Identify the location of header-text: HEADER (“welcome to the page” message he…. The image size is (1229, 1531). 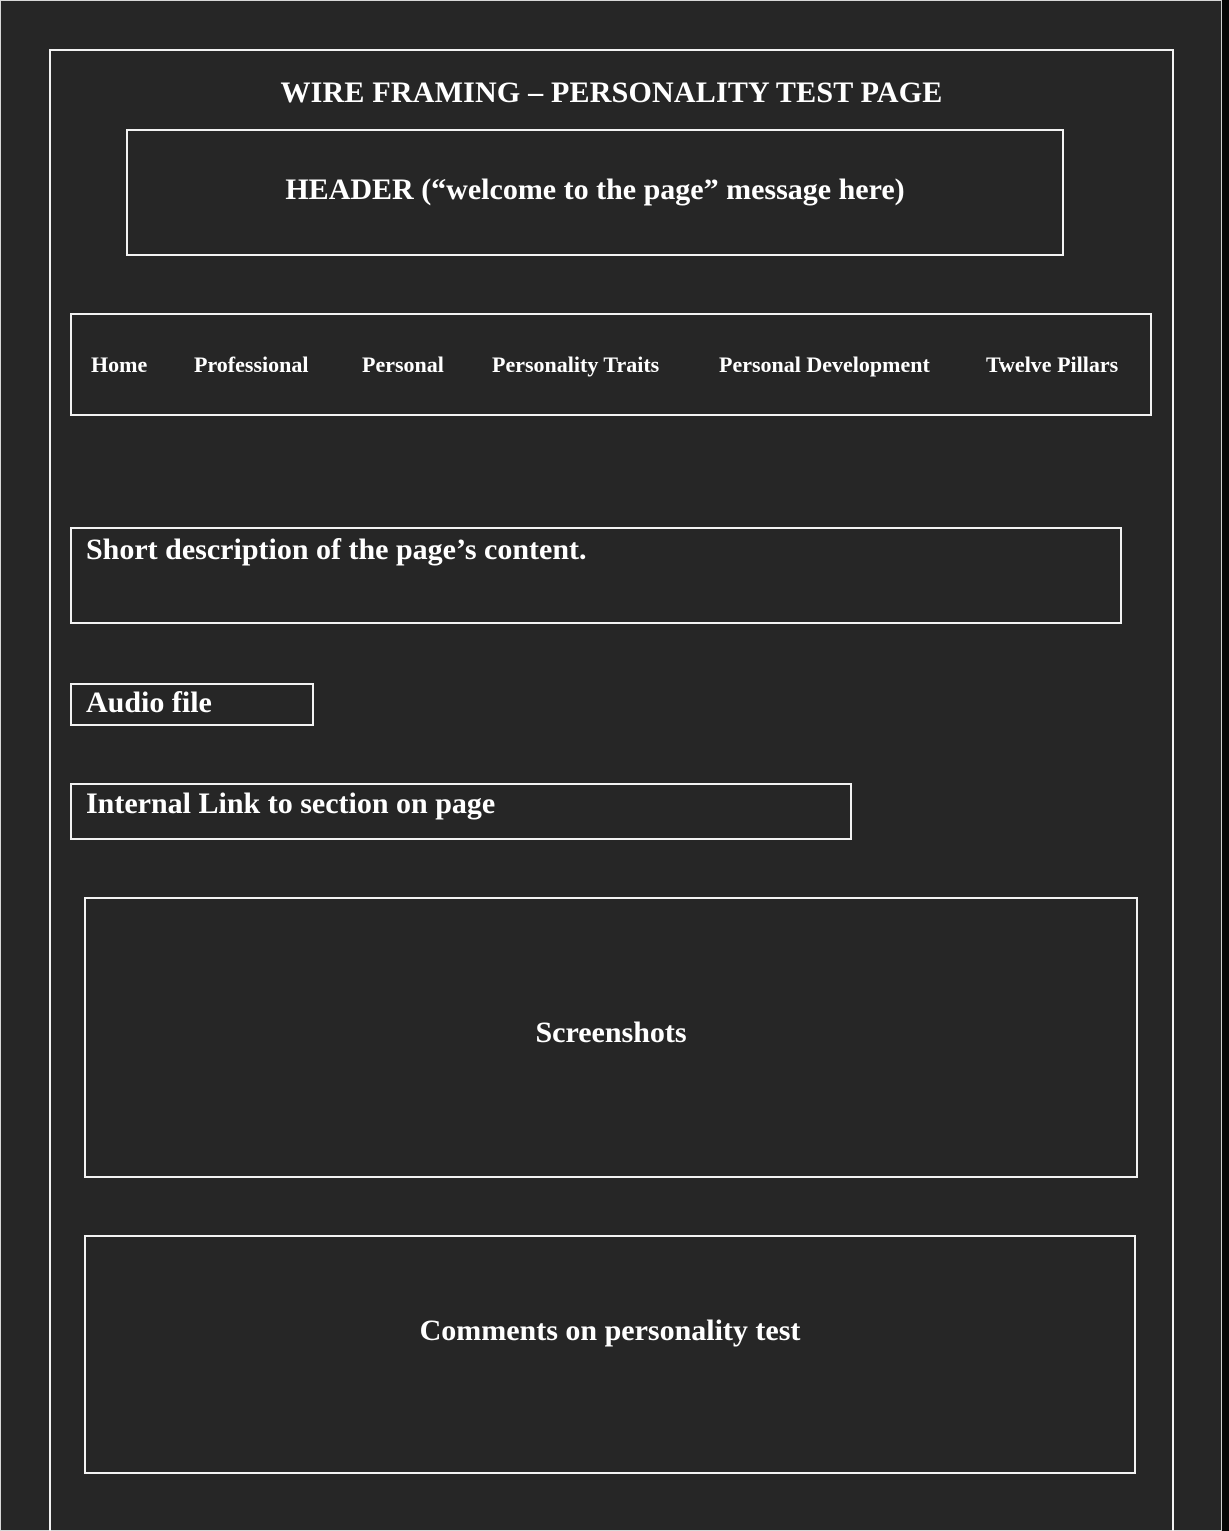
(595, 189).